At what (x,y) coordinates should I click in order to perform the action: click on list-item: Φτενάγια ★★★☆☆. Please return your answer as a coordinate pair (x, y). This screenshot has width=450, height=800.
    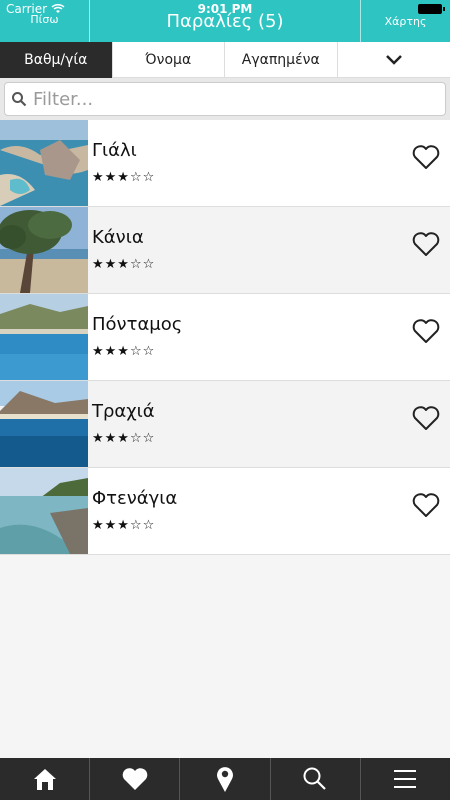
    Looking at the image, I should click on (225, 511).